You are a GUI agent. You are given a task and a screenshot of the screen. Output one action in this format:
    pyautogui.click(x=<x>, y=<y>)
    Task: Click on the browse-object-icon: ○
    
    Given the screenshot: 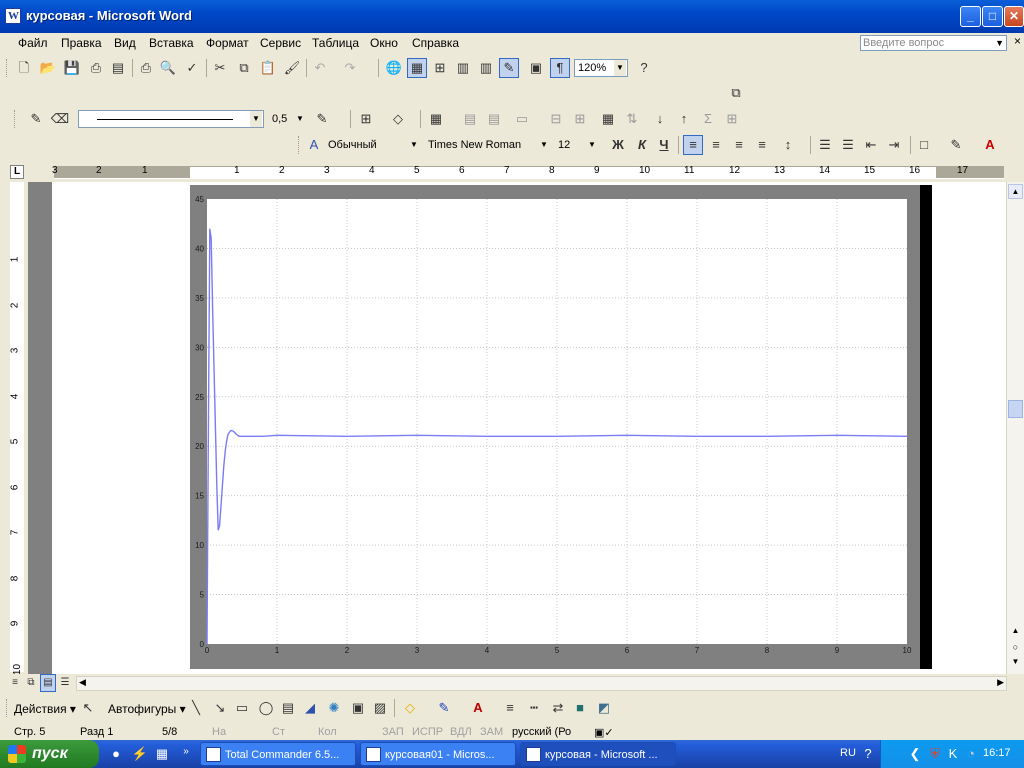 What is the action you would take?
    pyautogui.click(x=1015, y=649)
    